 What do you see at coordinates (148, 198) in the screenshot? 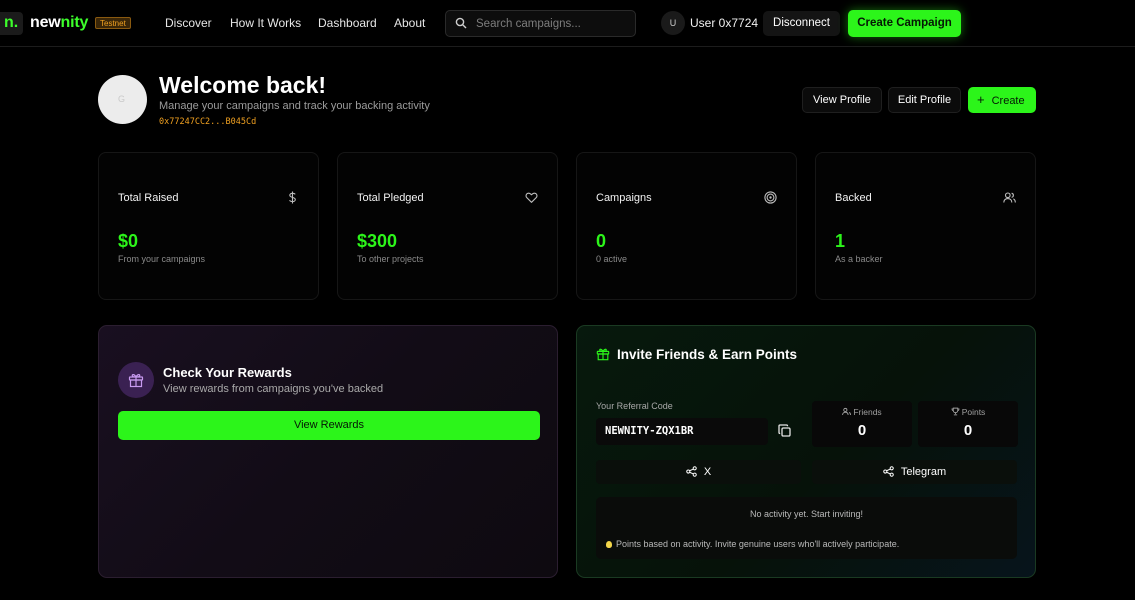
I see `stat-title: Total Raised` at bounding box center [148, 198].